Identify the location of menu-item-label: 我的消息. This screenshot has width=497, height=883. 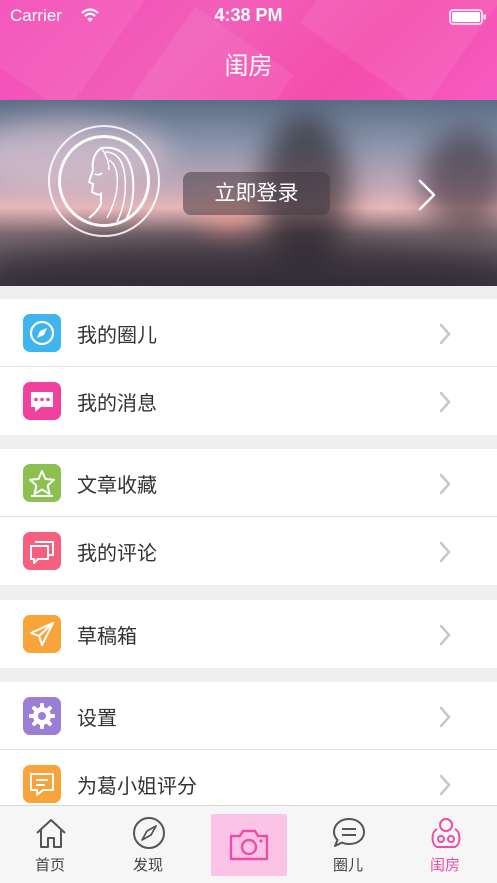
(117, 403).